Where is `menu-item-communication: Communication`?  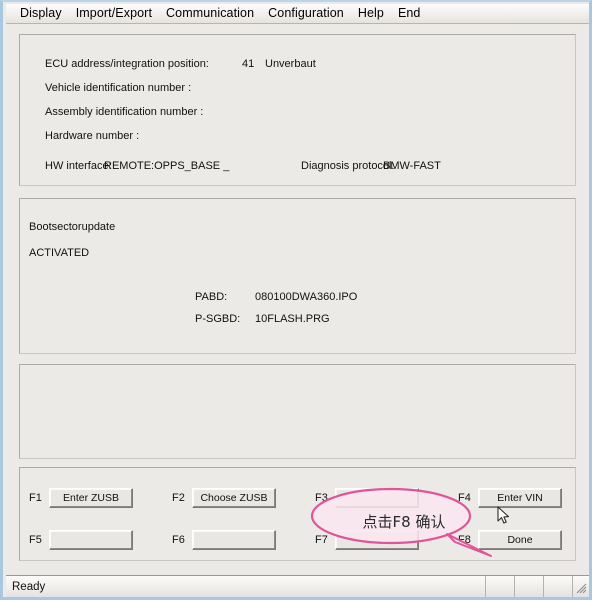 menu-item-communication: Communication is located at coordinates (210, 13).